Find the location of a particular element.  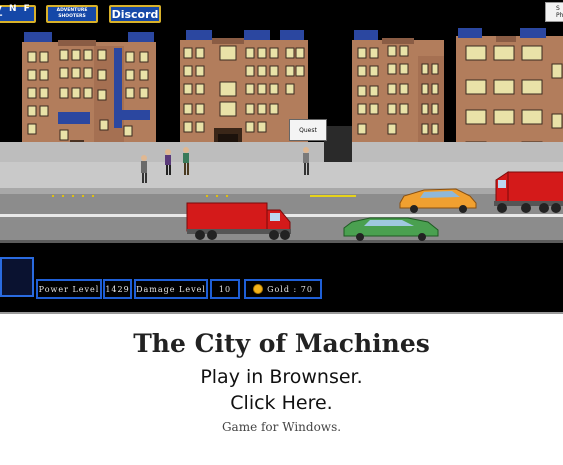

gold-text: Gold : 70 is located at coordinates (290, 289).